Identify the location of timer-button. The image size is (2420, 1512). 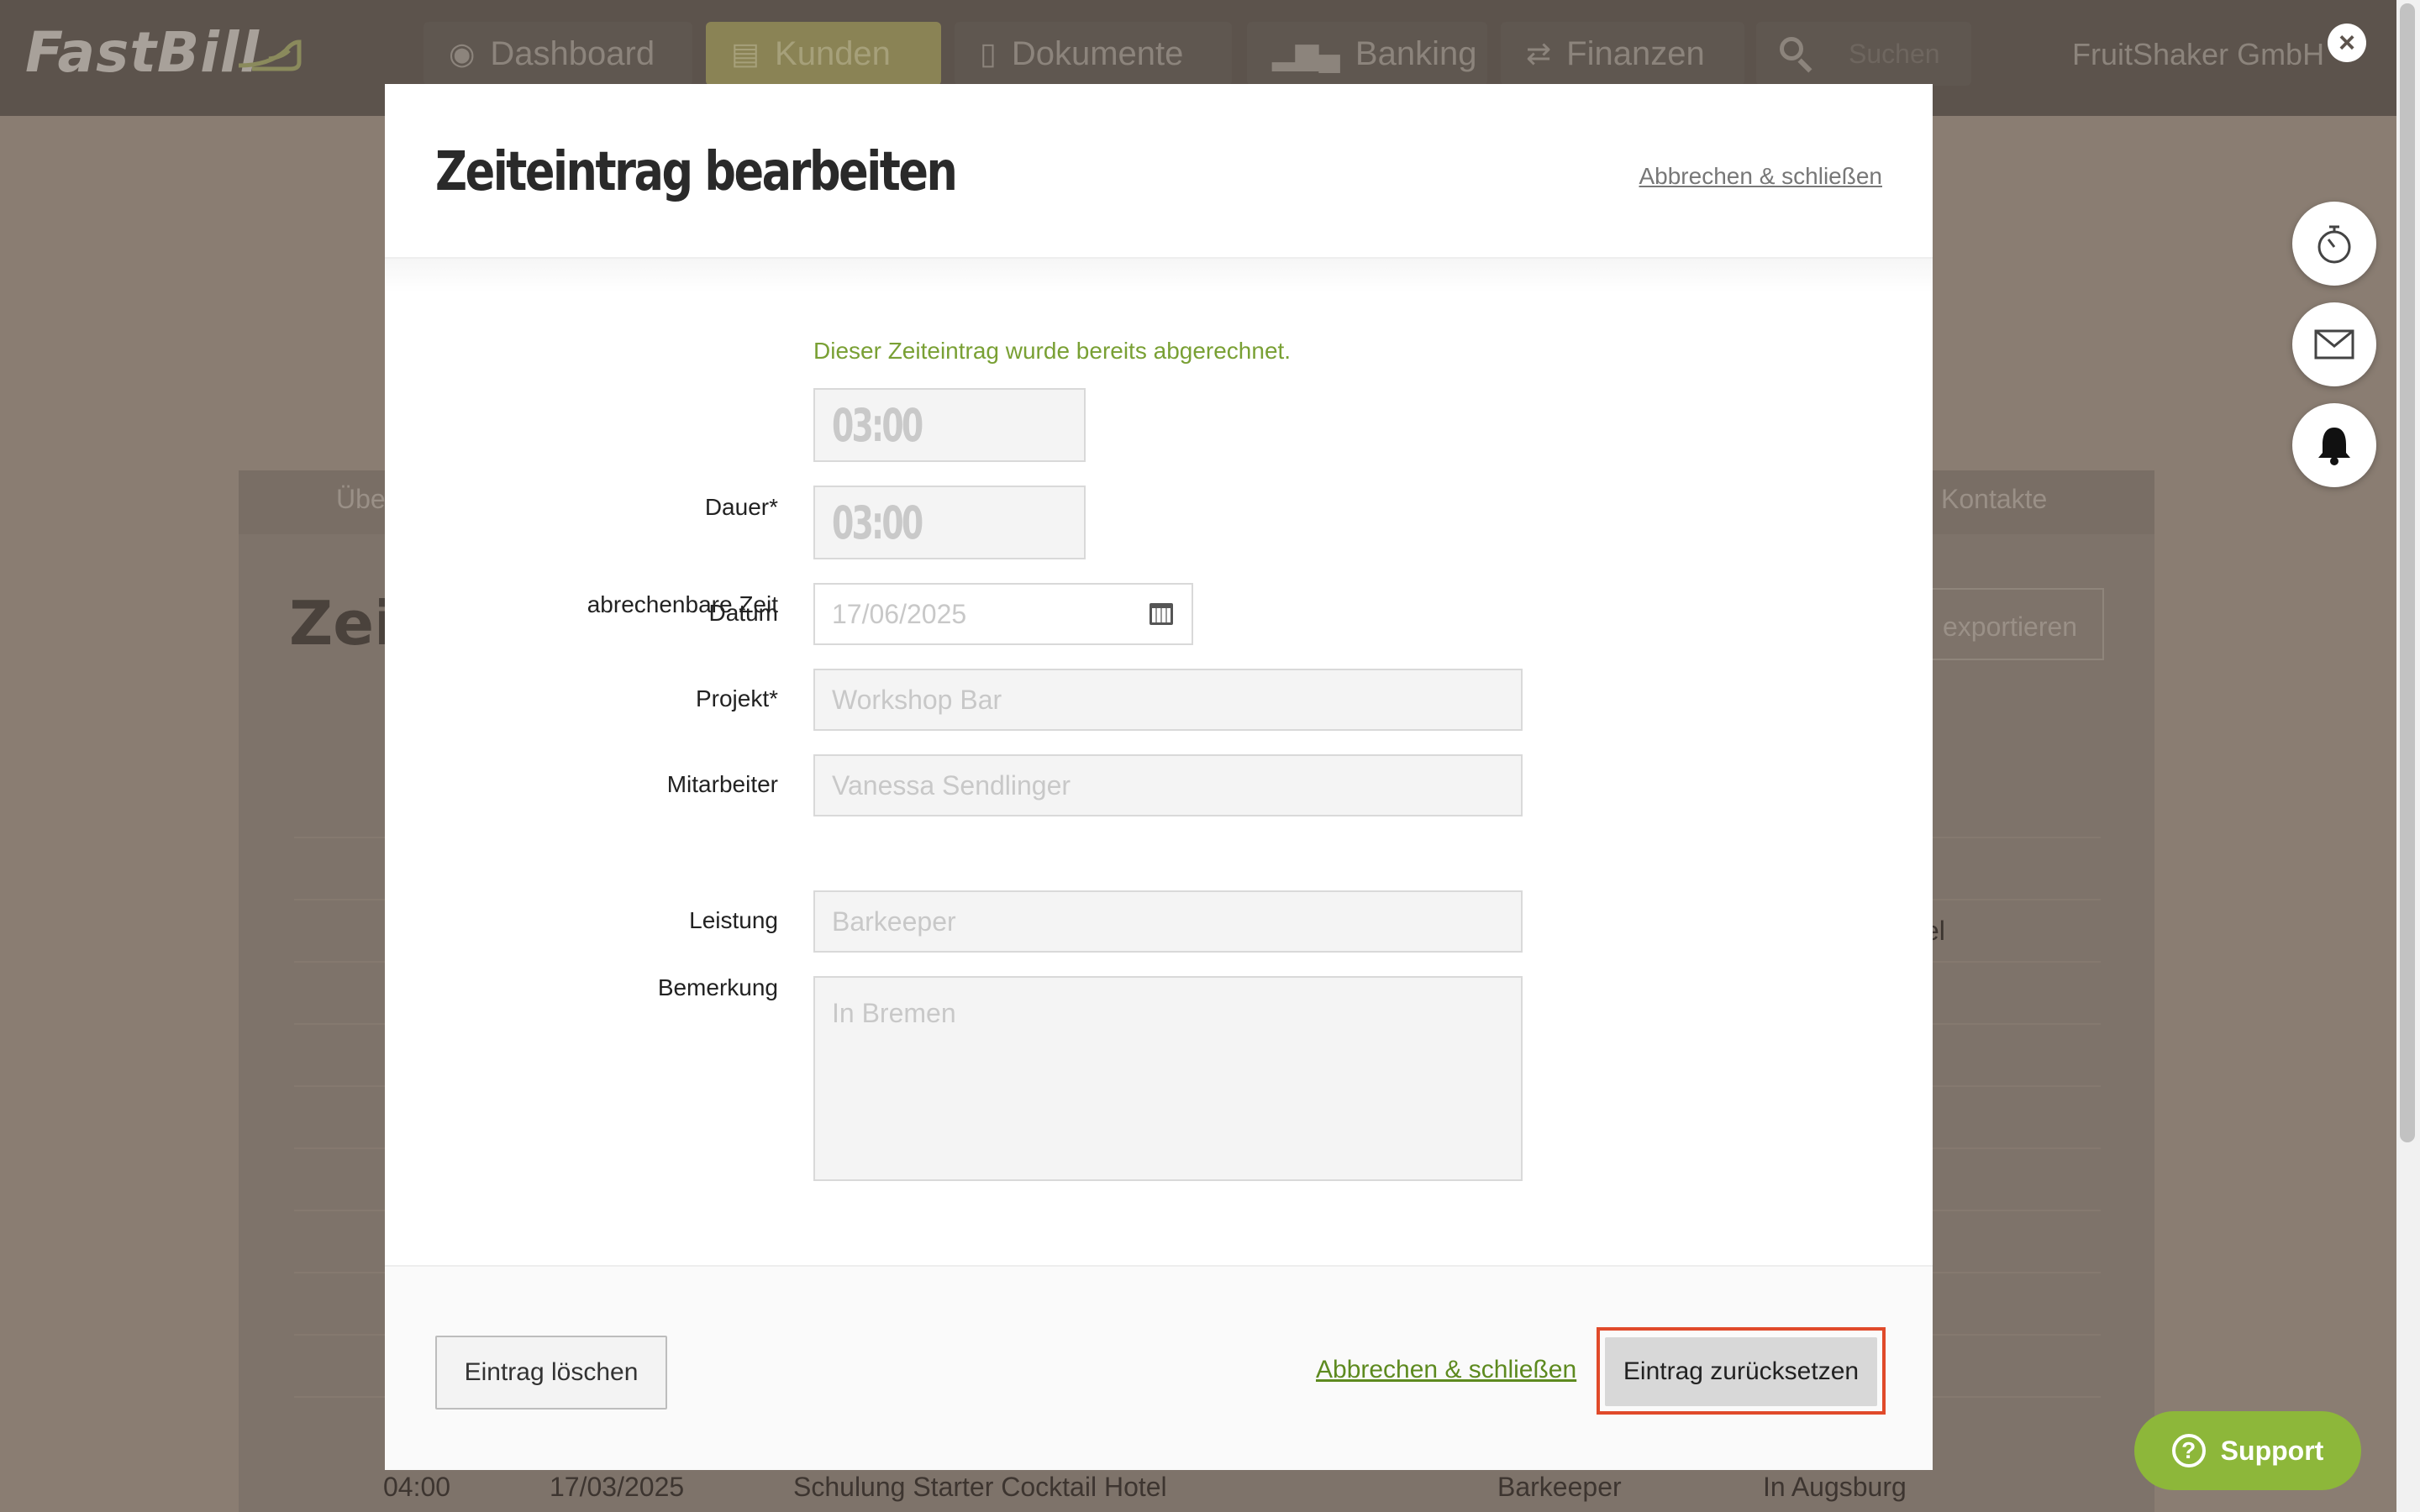
(2334, 244).